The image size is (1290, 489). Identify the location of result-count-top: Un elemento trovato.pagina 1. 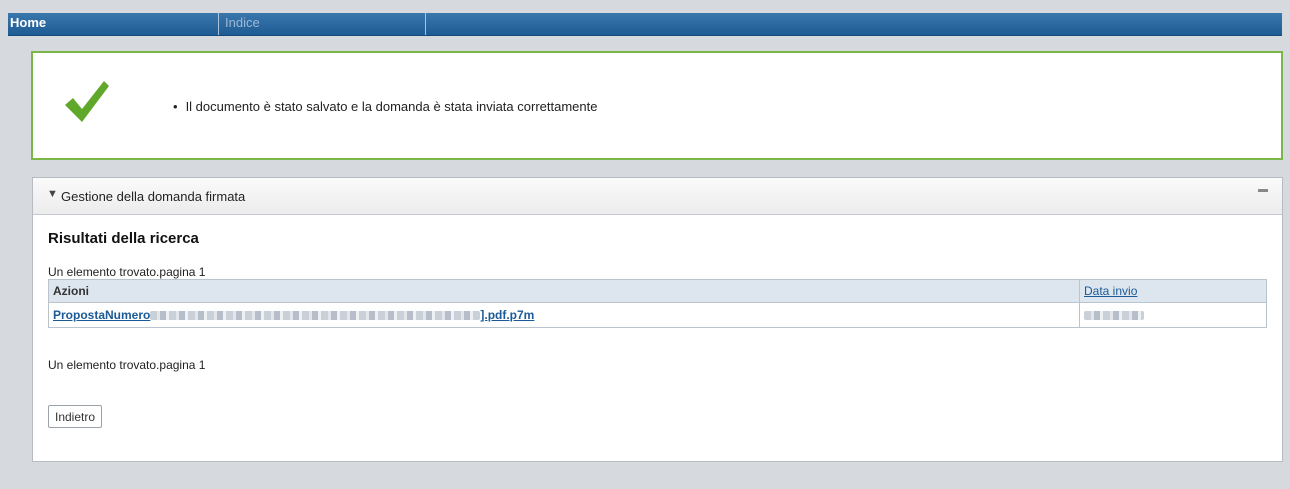
(127, 272).